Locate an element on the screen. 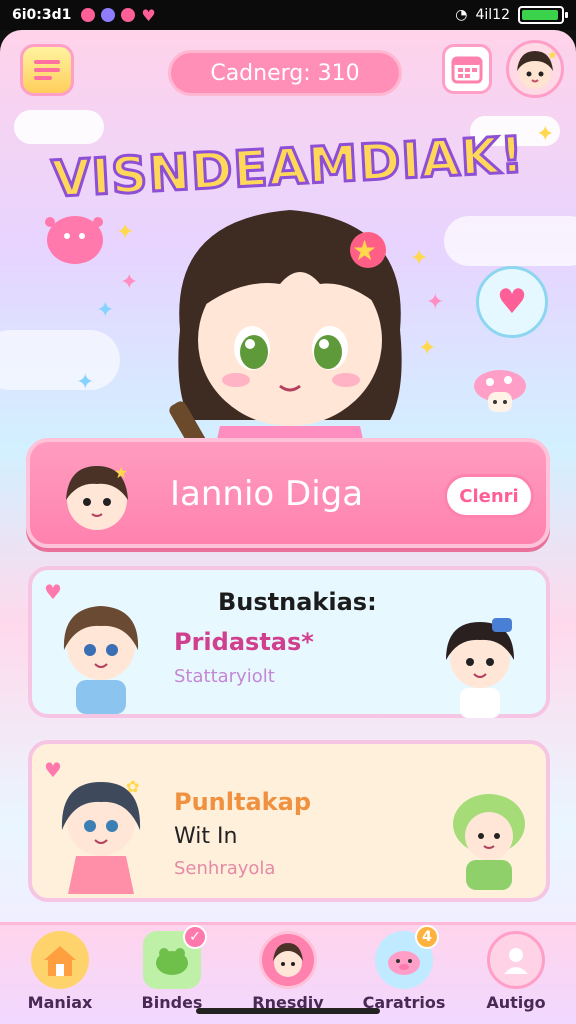  status-bar: 6i0:3d1 ♥ ◔ 4il12 is located at coordinates (288, 15).